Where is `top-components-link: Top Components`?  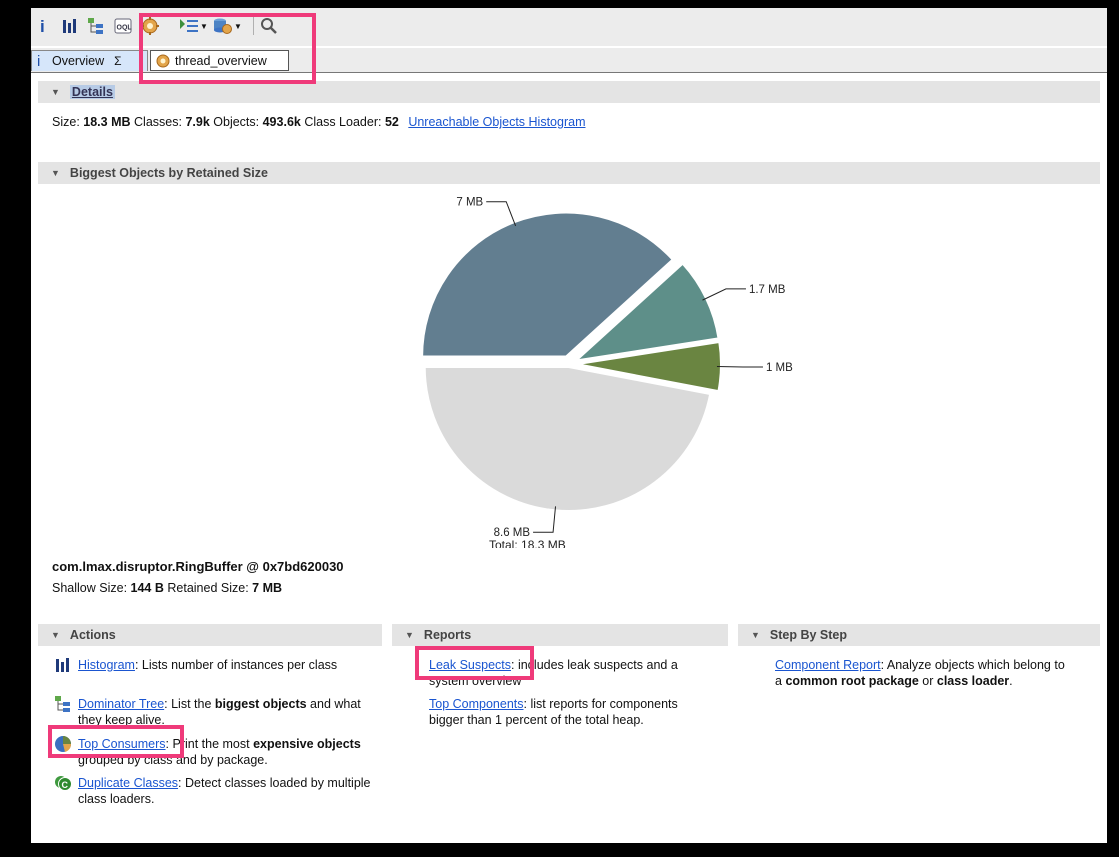
top-components-link: Top Components is located at coordinates (476, 704).